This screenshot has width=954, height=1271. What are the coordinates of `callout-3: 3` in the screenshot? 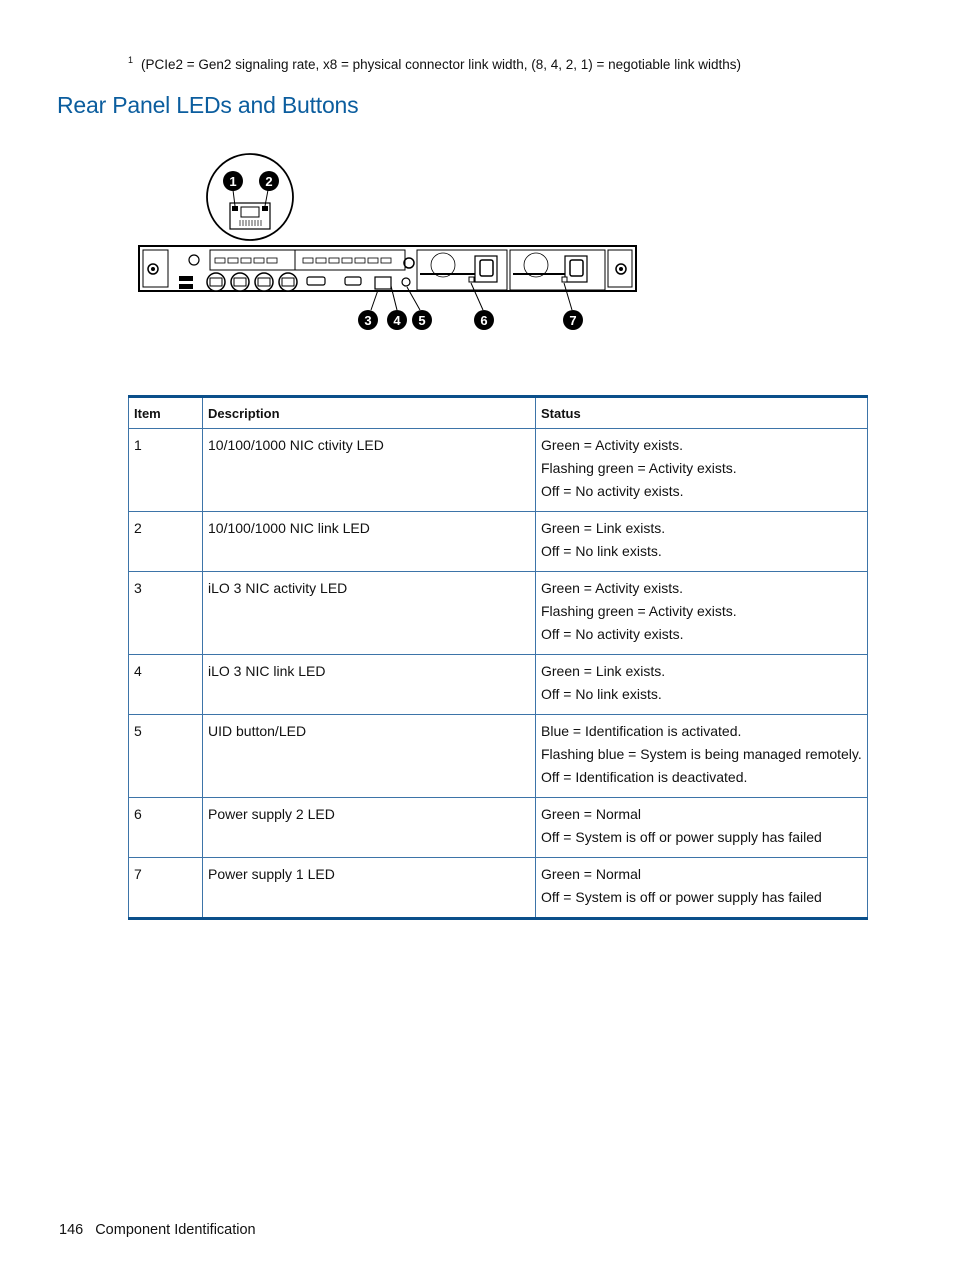 It's located at (368, 320).